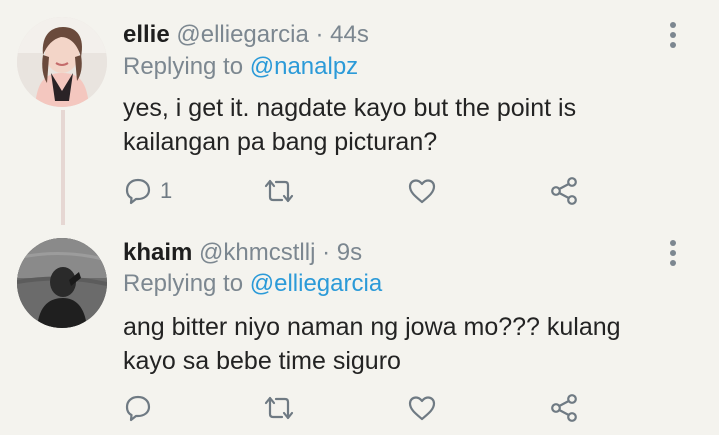 This screenshot has height=435, width=719. Describe the element at coordinates (157, 252) in the screenshot. I see `display-name: khaim` at that location.